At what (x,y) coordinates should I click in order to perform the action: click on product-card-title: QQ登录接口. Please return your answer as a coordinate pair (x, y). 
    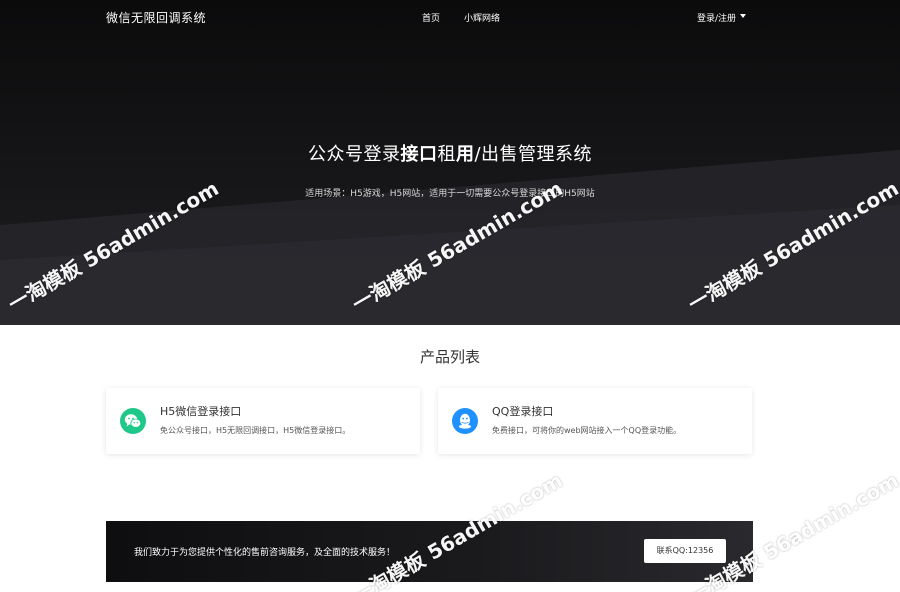
    Looking at the image, I should click on (523, 411).